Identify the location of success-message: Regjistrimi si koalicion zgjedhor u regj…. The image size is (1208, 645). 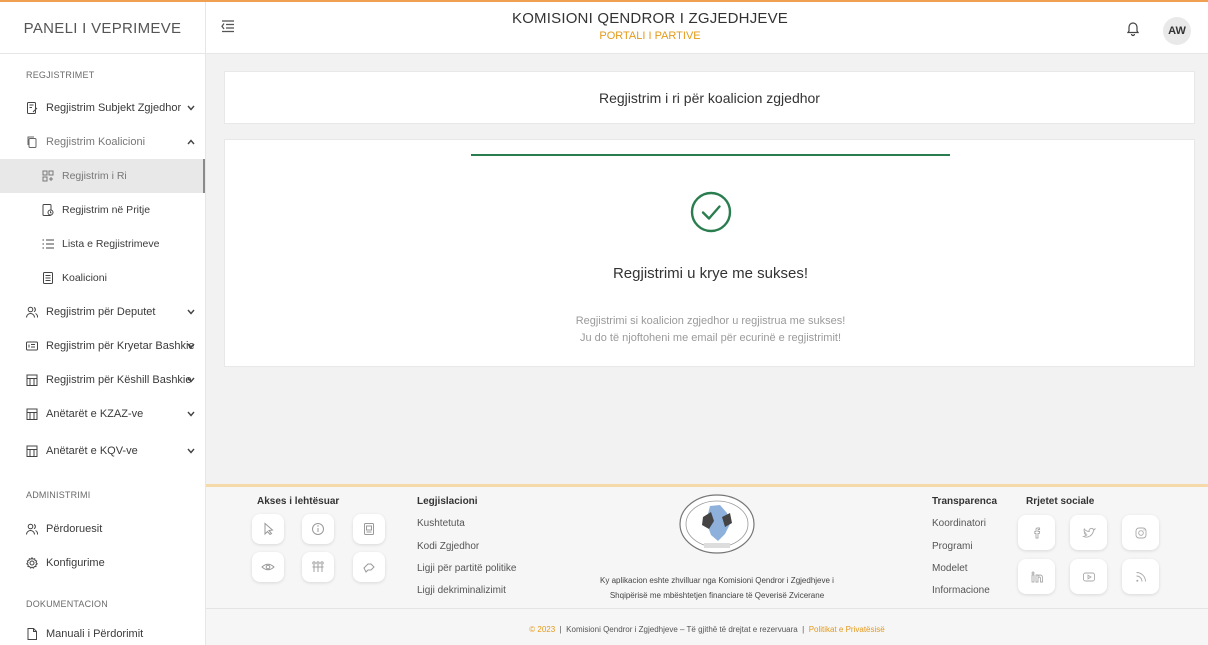
(710, 330).